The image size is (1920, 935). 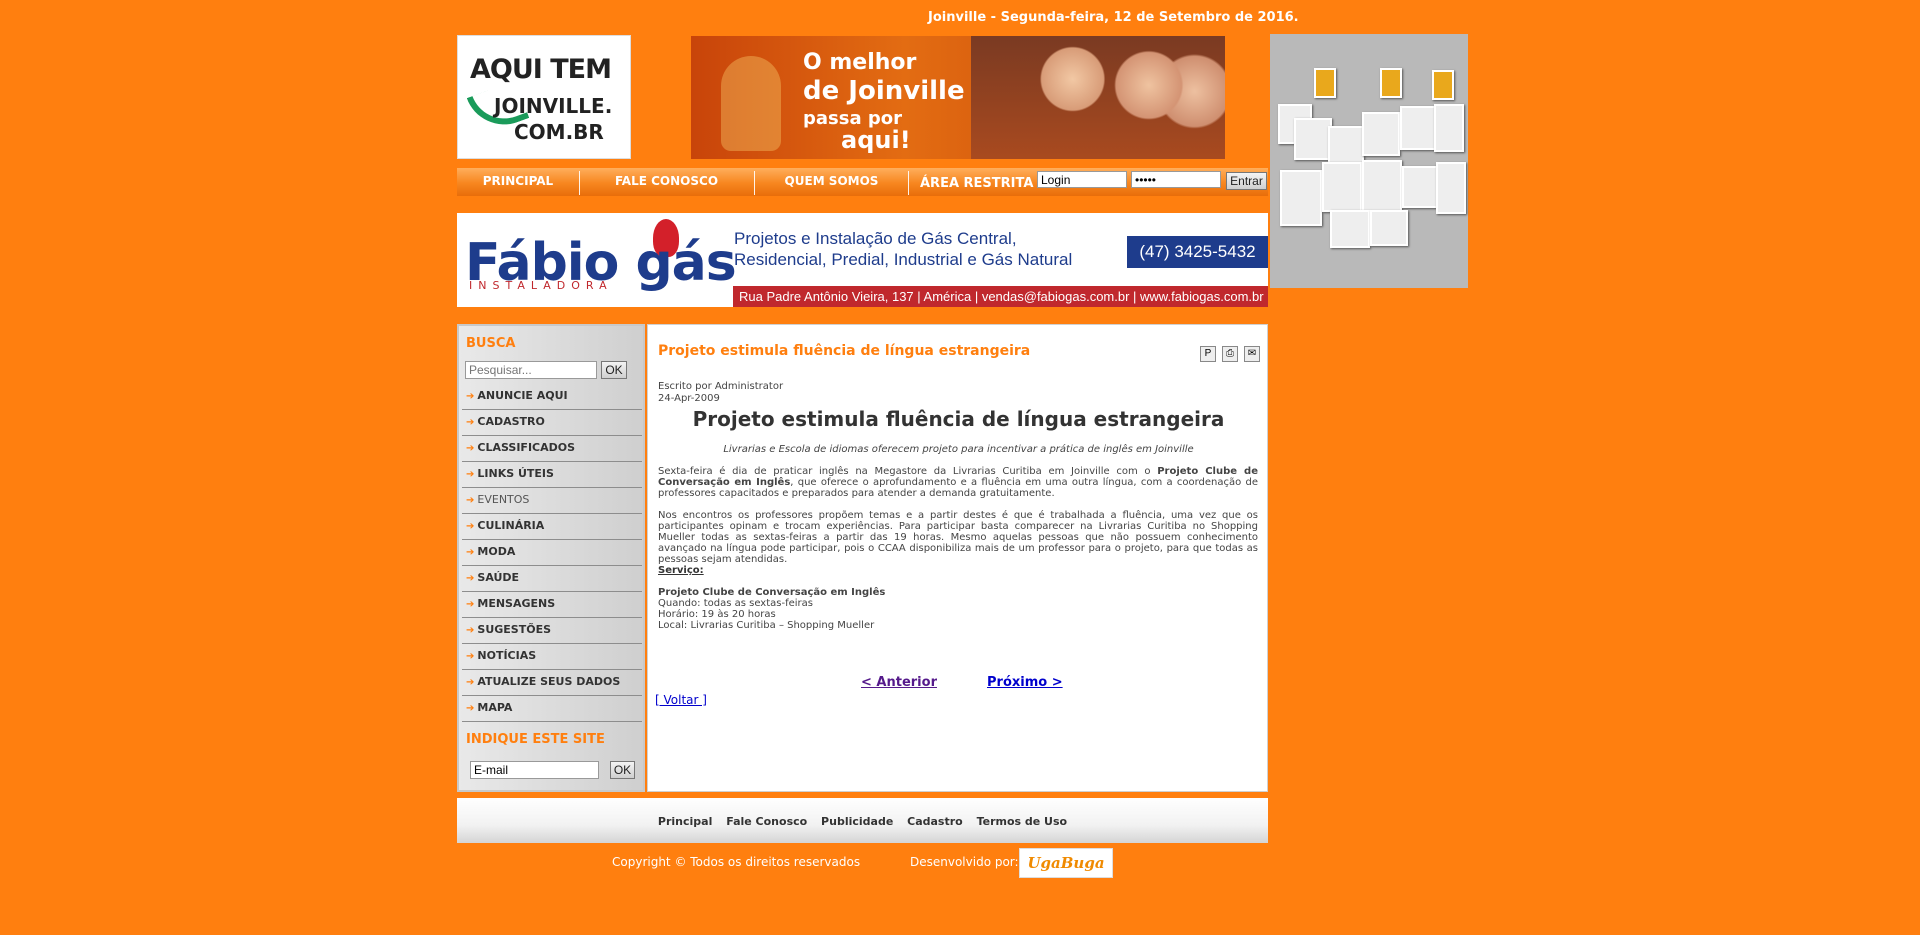 I want to click on banner-line2: de Joinville, so click(x=884, y=91).